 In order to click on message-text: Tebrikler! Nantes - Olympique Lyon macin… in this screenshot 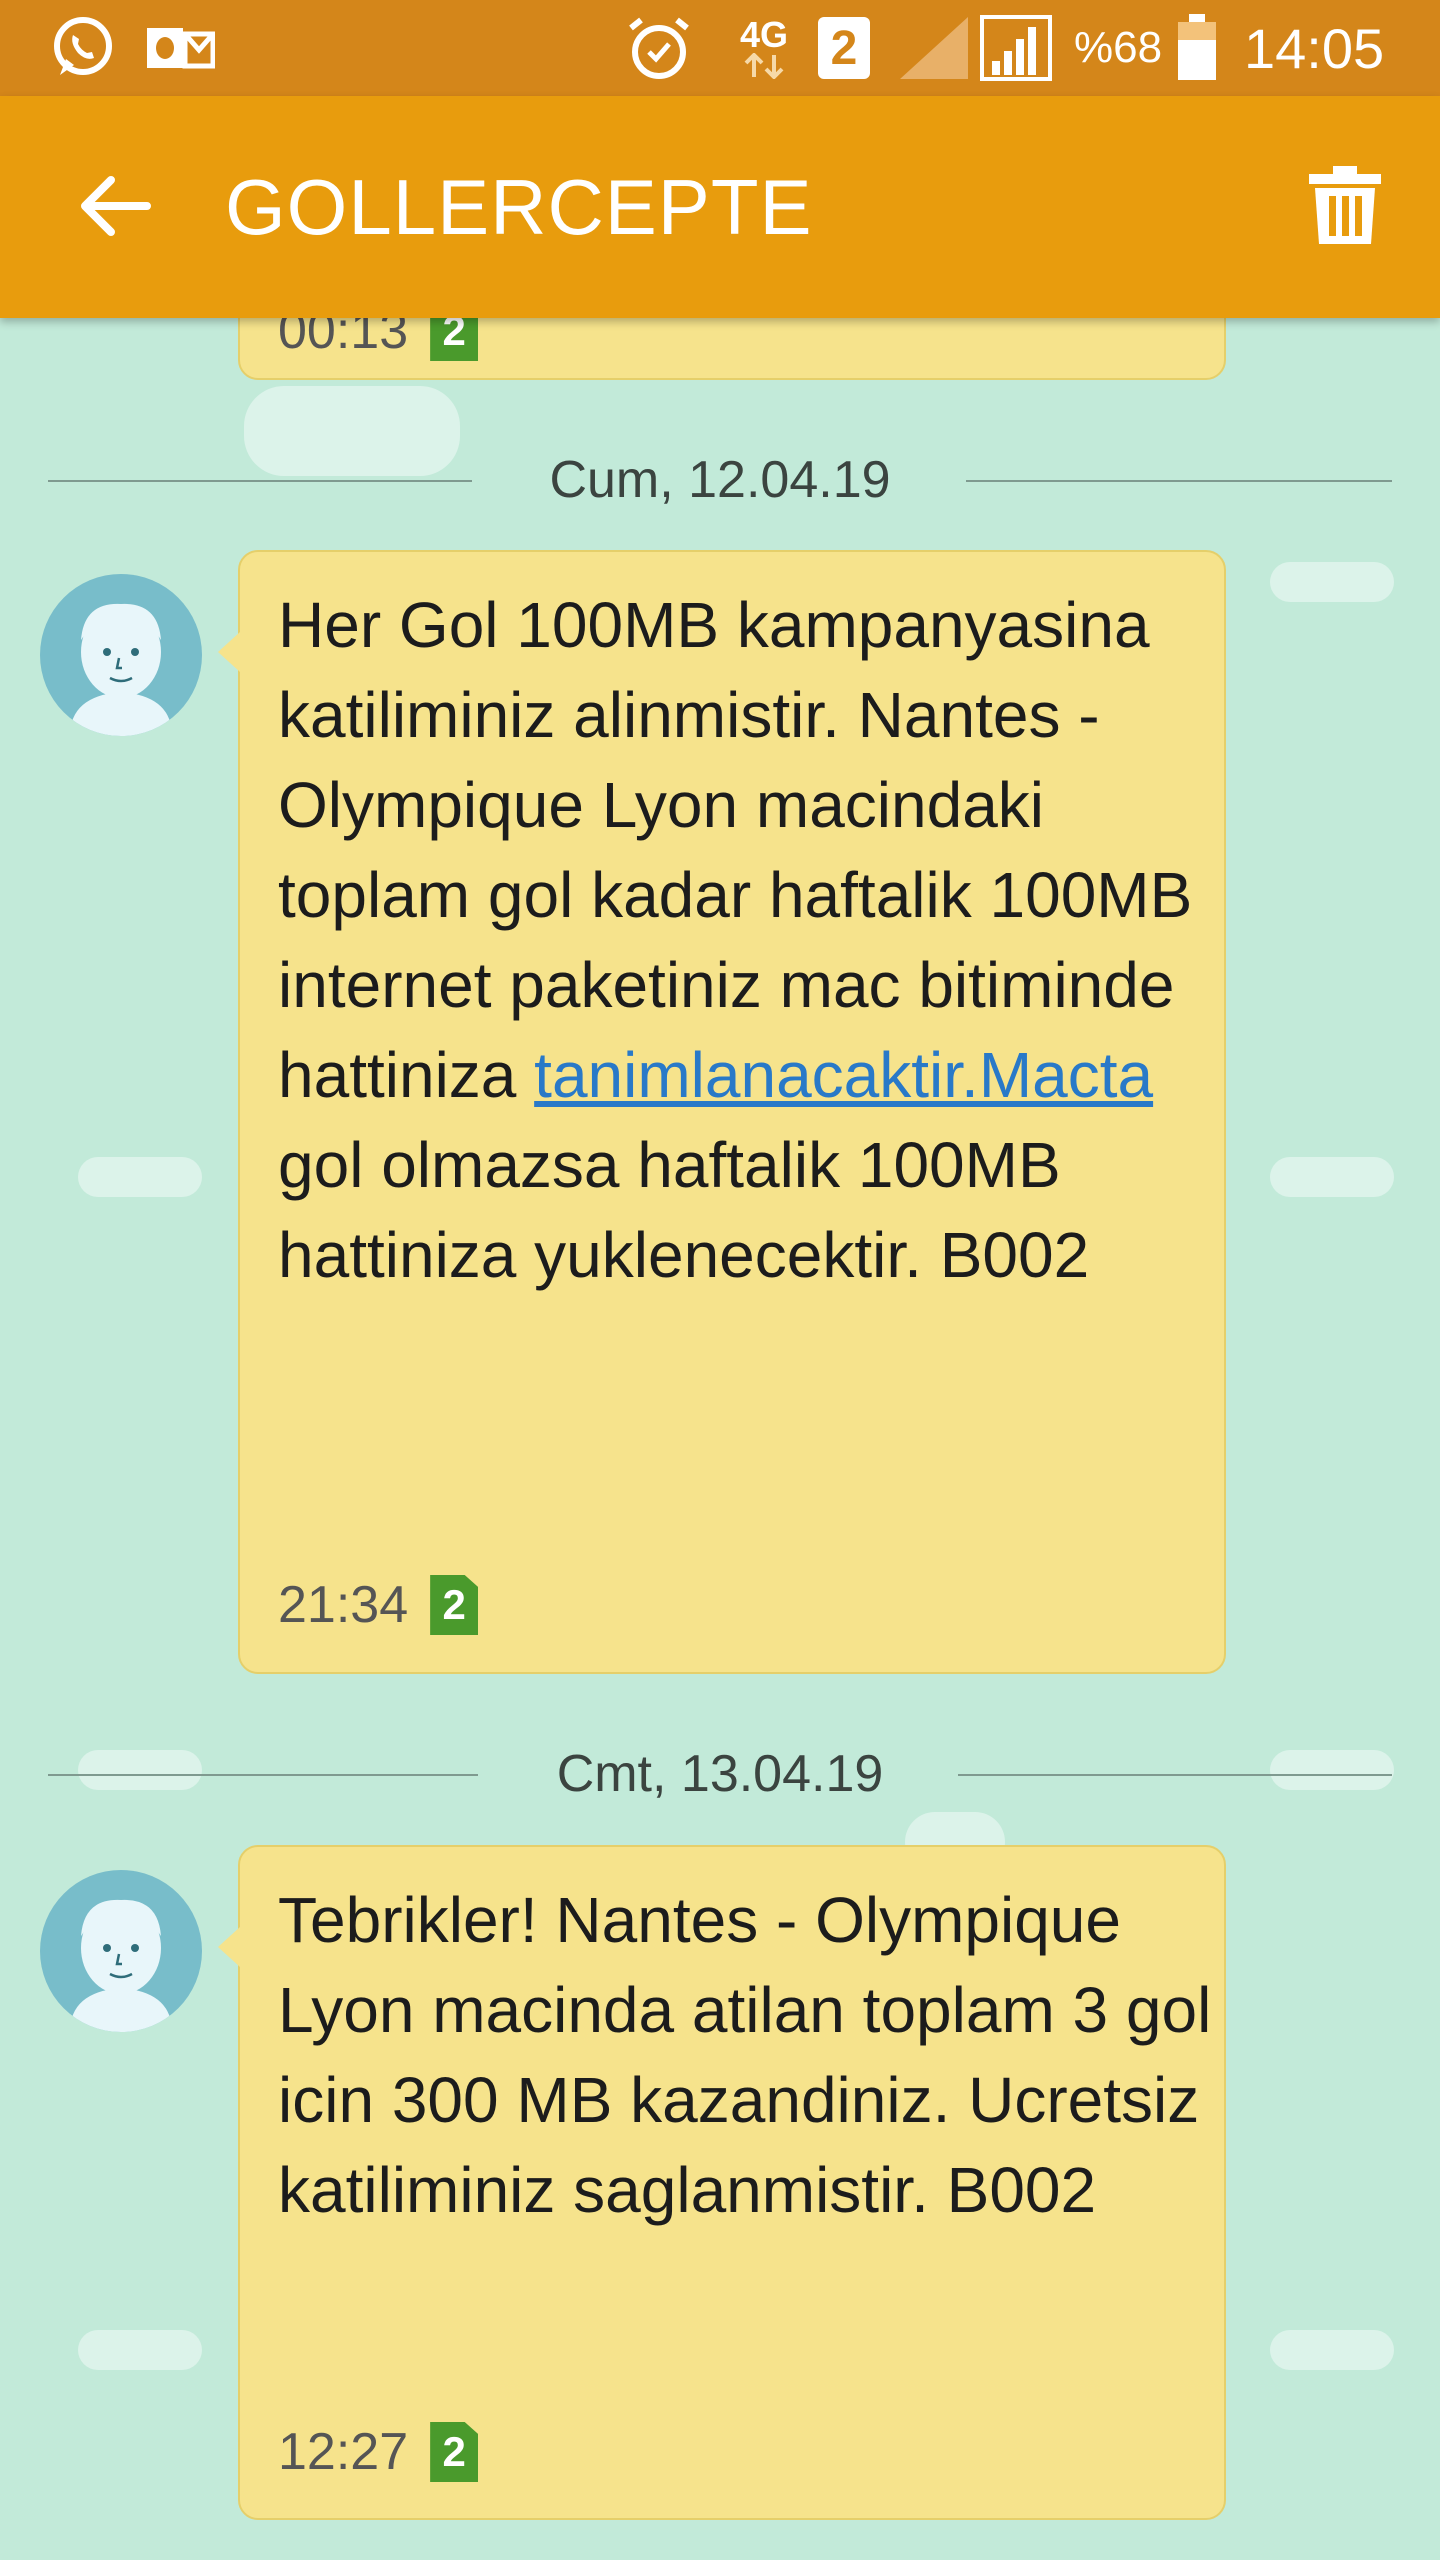, I will do `click(748, 2055)`.